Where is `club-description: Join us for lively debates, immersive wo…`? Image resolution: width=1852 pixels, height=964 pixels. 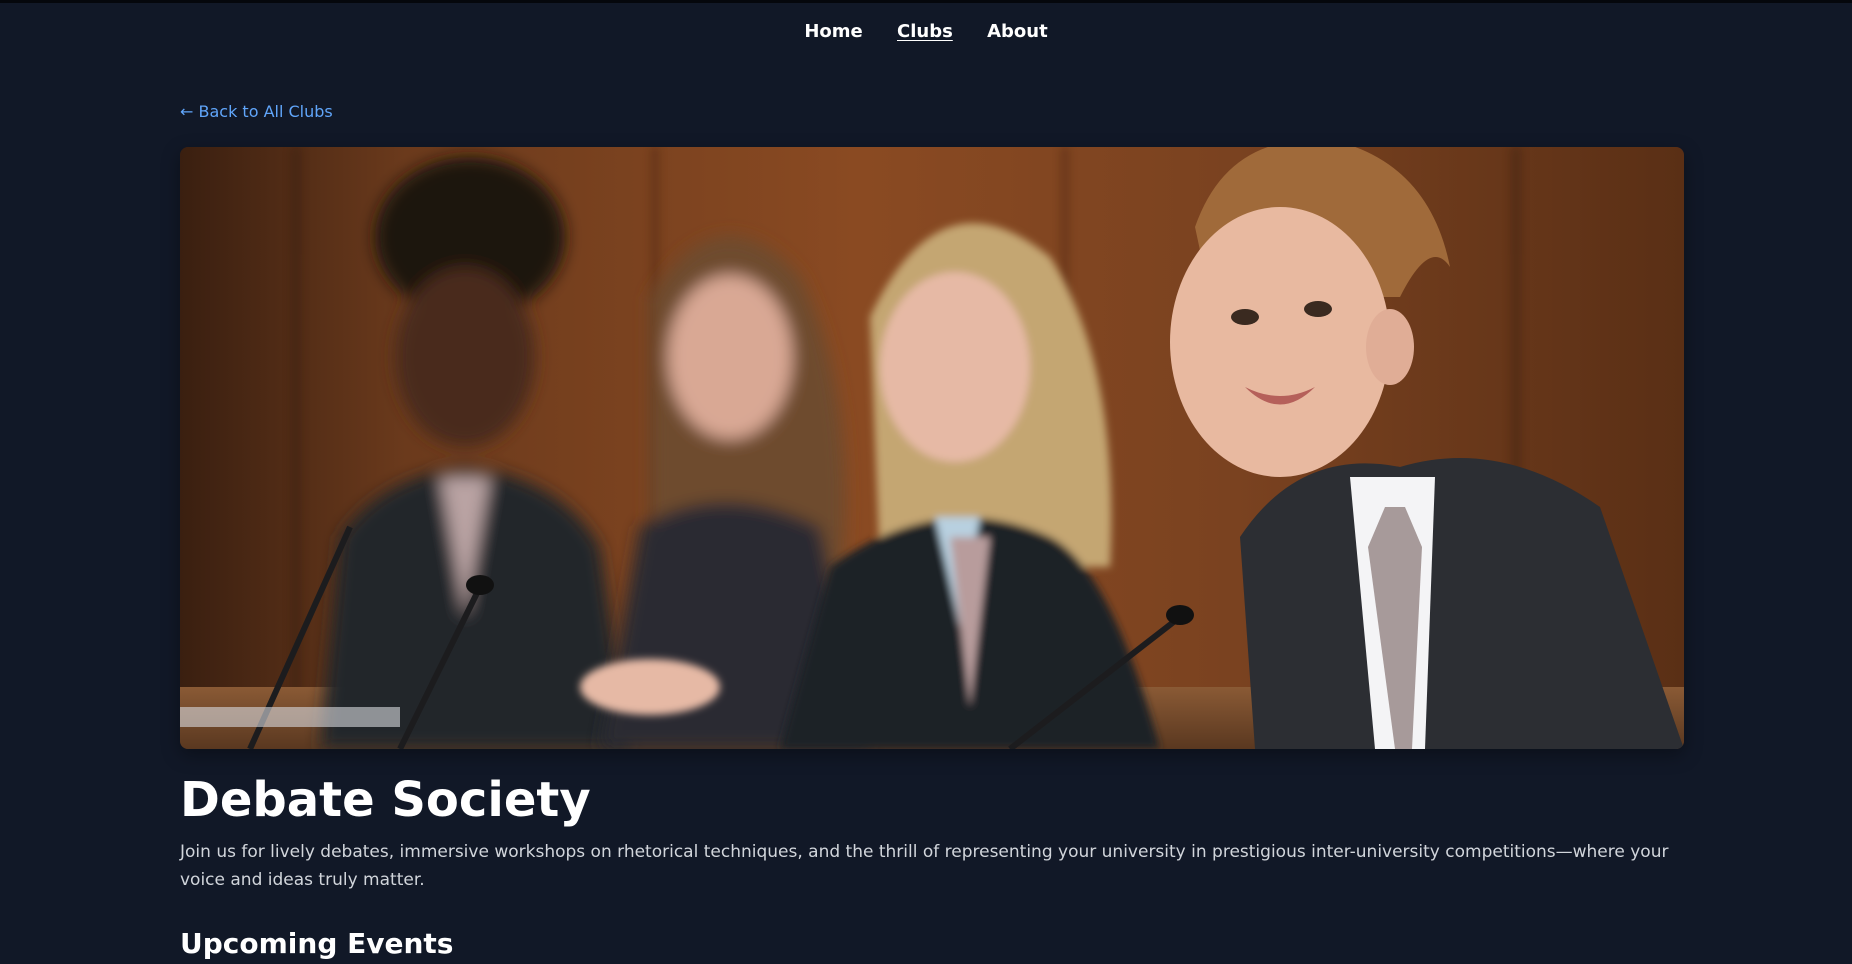 club-description: Join us for lively debates, immersive wo… is located at coordinates (924, 866).